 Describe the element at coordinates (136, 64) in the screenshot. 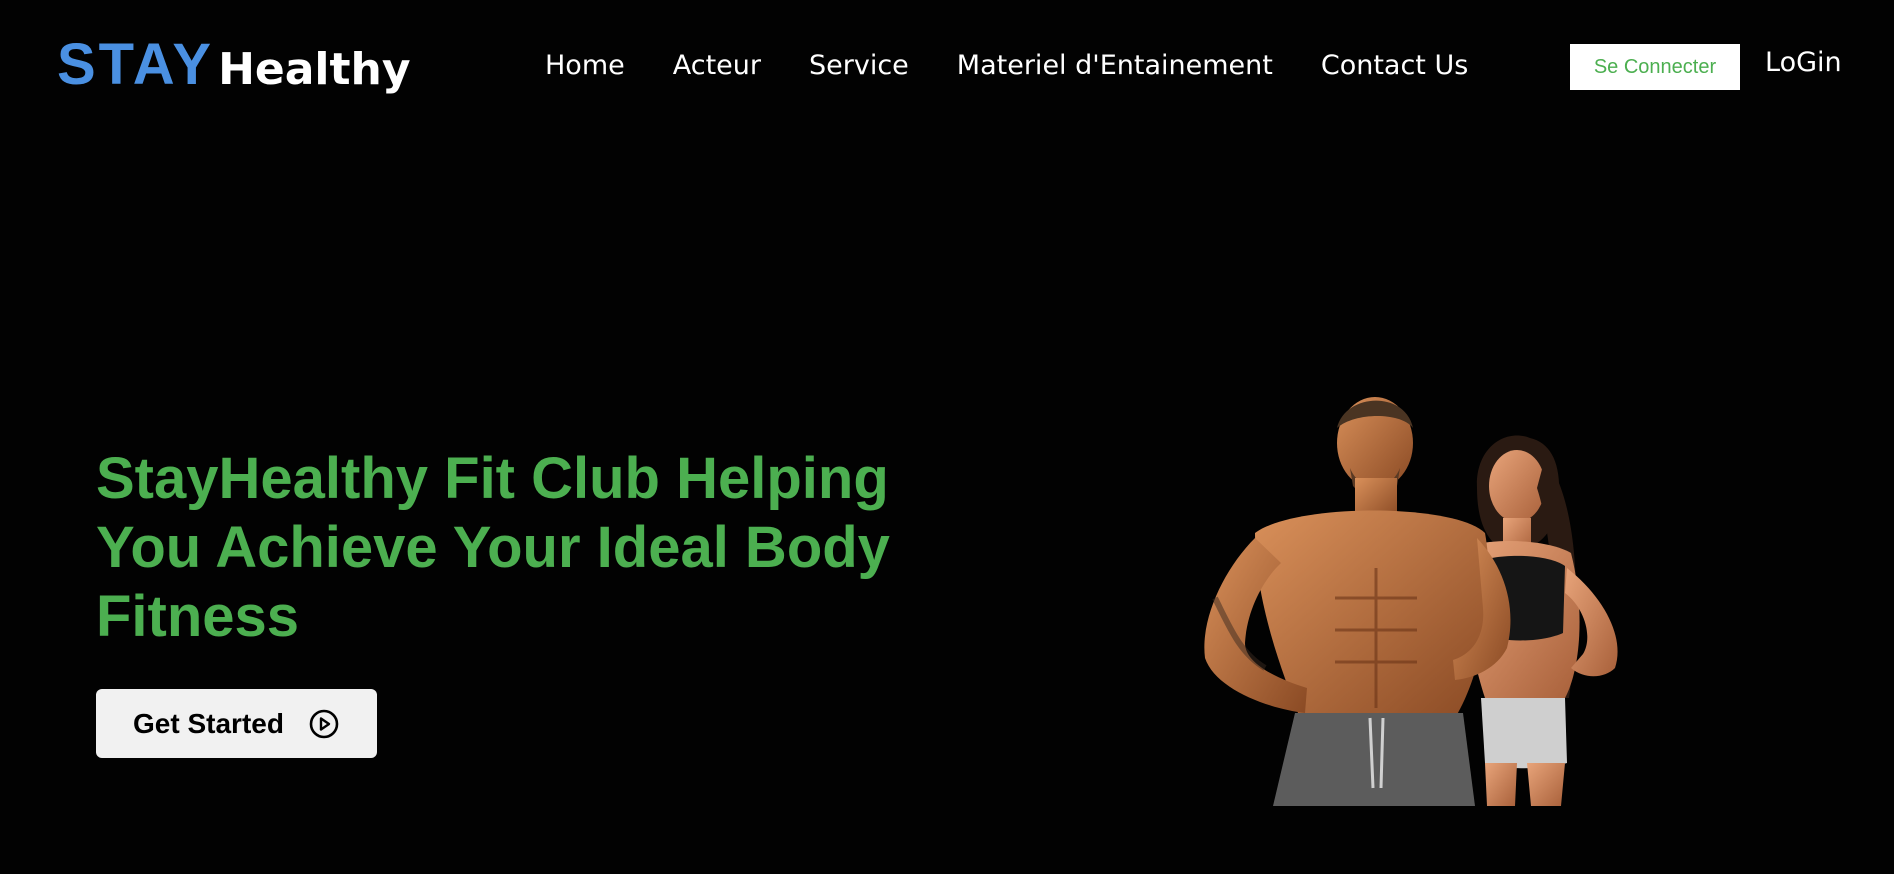

I see `logo-stay-text: STAY` at that location.